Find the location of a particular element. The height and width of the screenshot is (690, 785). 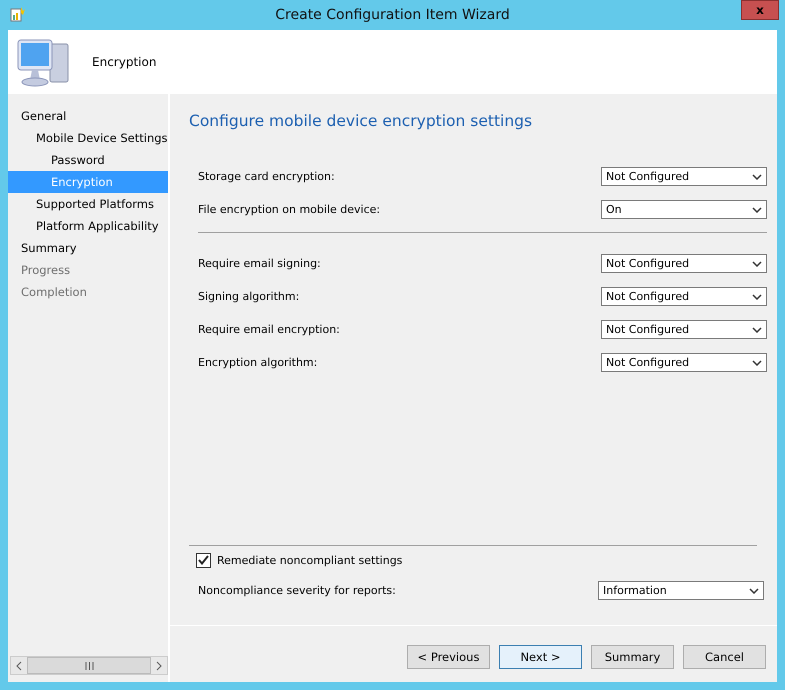

setting-label: Noncompliance severity for reports: is located at coordinates (297, 590).